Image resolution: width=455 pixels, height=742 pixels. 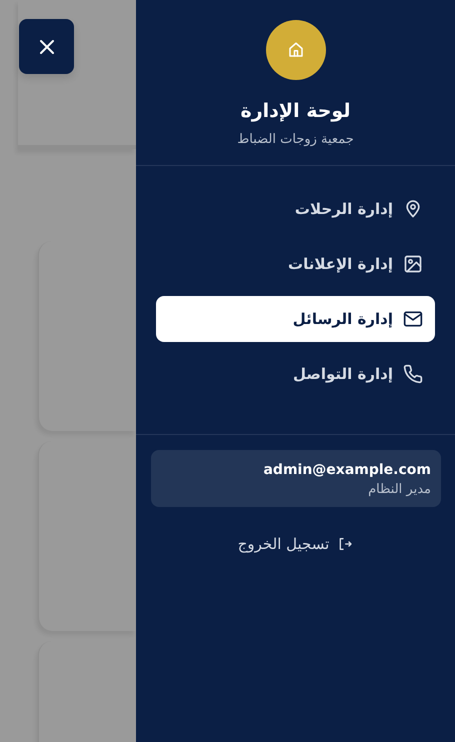 I want to click on sidebar-subtitle: جمعية زوجات الضباط, so click(x=295, y=139).